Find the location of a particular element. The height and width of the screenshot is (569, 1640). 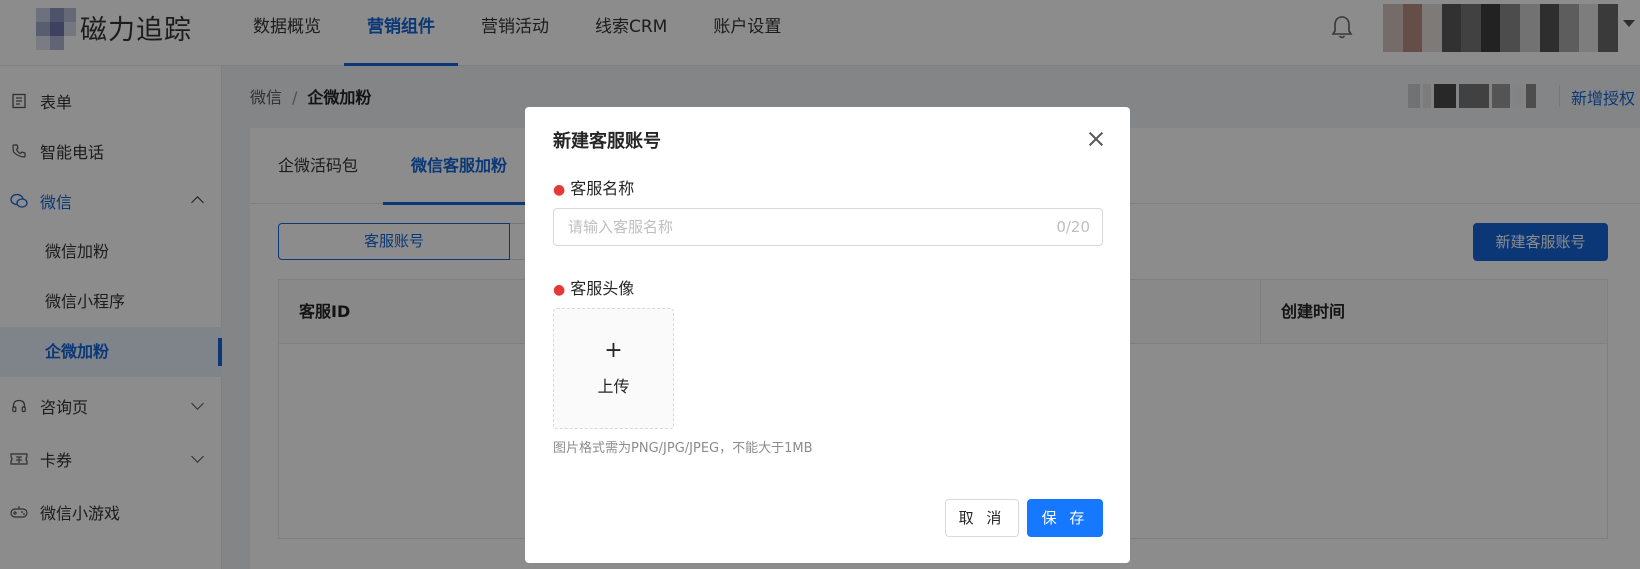

close-icon is located at coordinates (1096, 139).